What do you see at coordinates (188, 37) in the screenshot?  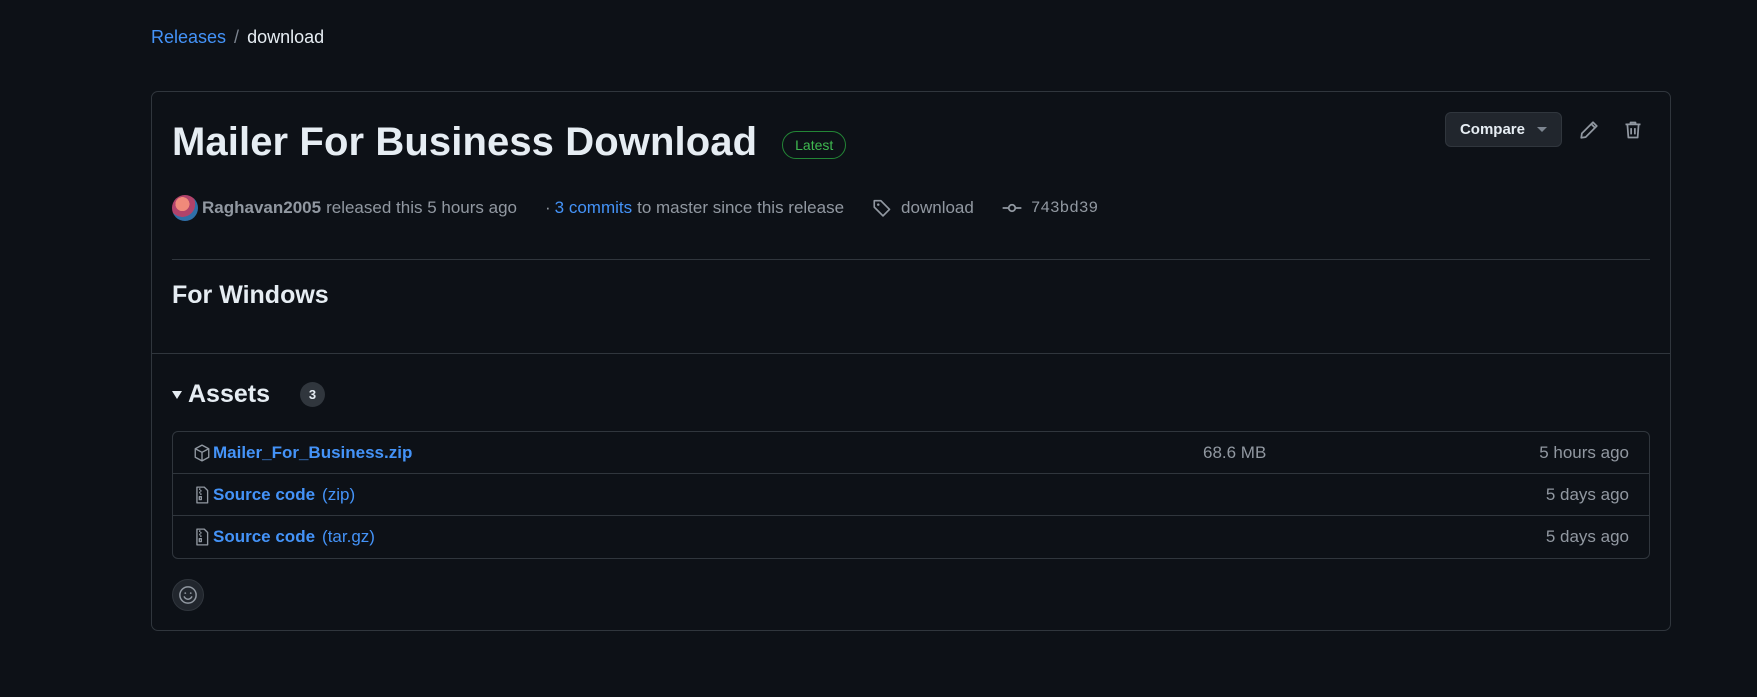 I see `breadcrumb-releases-link: Releases` at bounding box center [188, 37].